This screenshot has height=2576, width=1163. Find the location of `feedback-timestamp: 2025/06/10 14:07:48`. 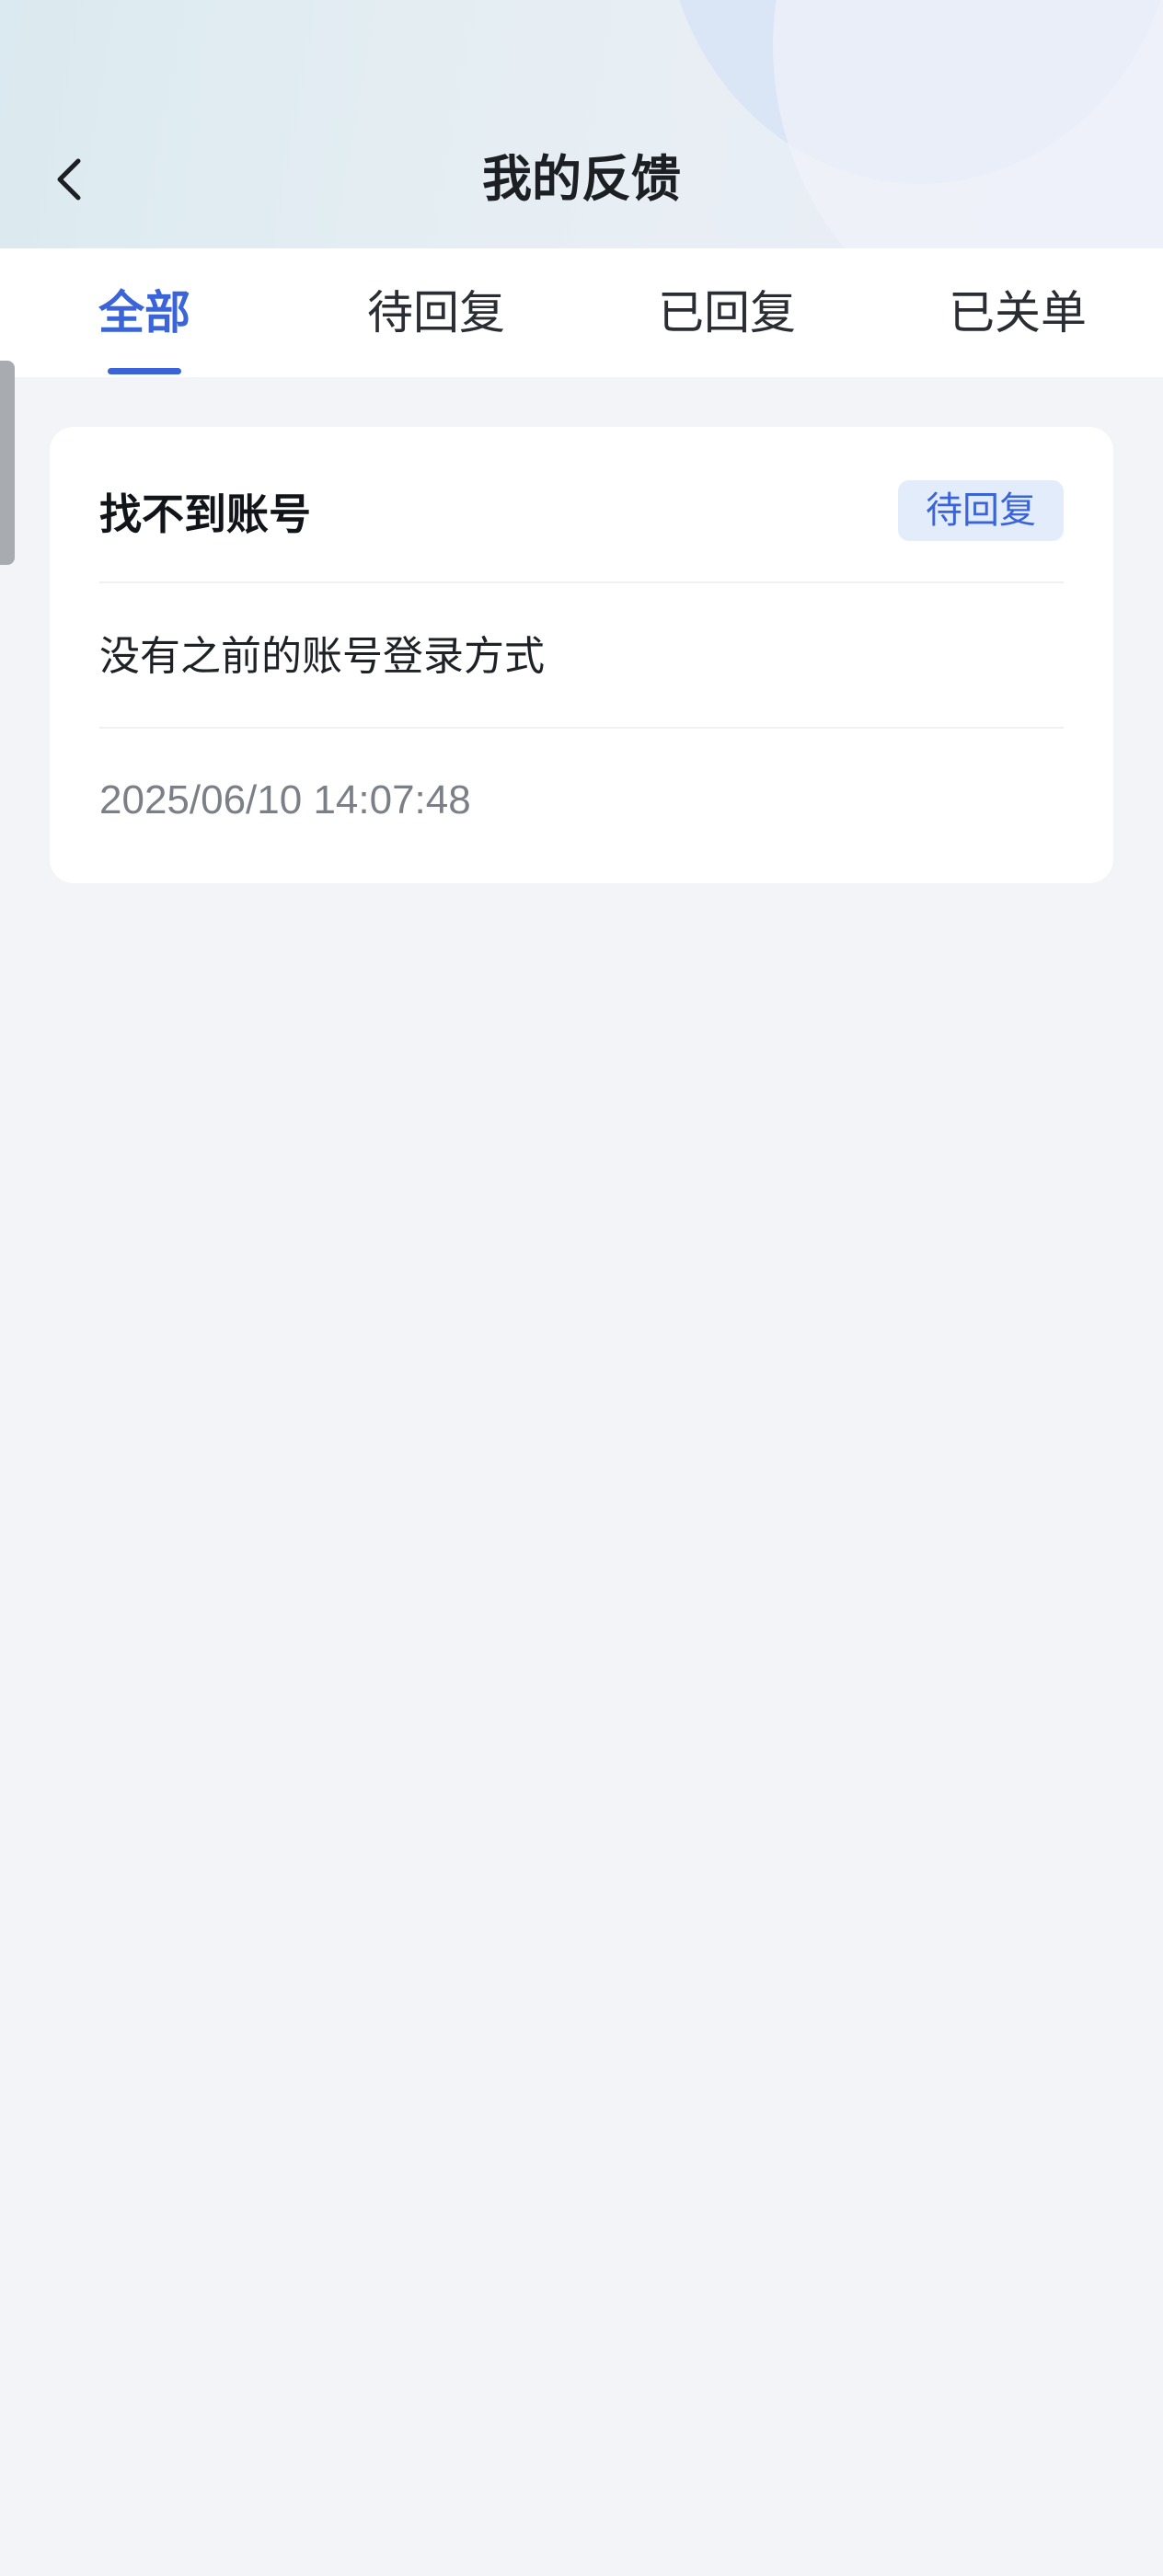

feedback-timestamp: 2025/06/10 14:07:48 is located at coordinates (285, 799).